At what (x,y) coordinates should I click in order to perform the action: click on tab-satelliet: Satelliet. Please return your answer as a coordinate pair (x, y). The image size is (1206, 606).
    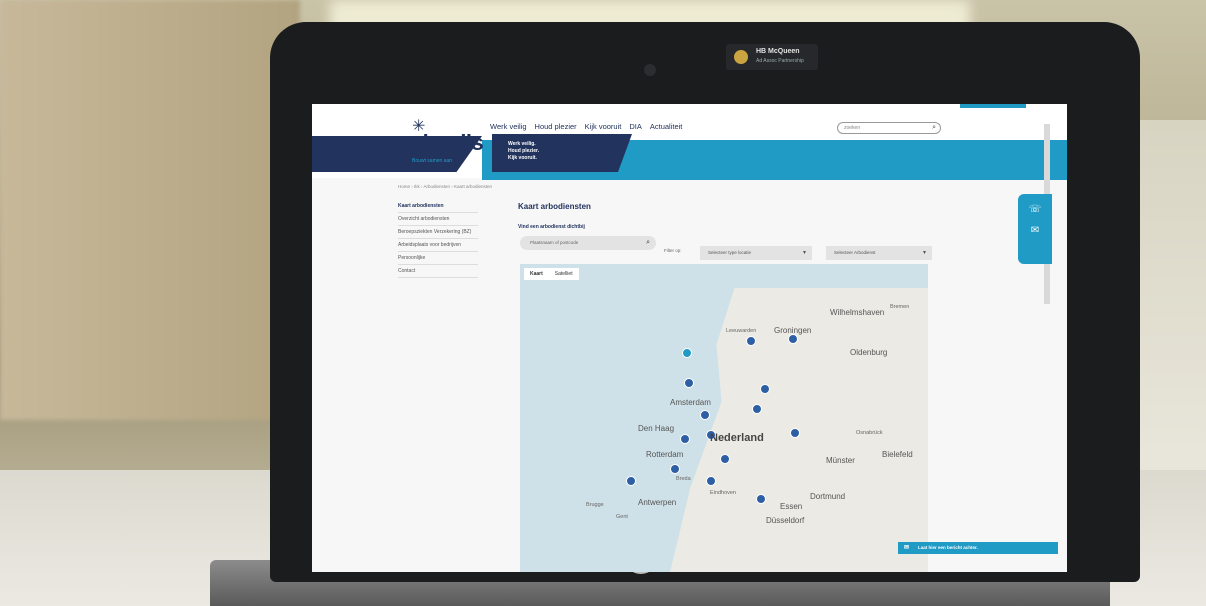
    Looking at the image, I should click on (564, 274).